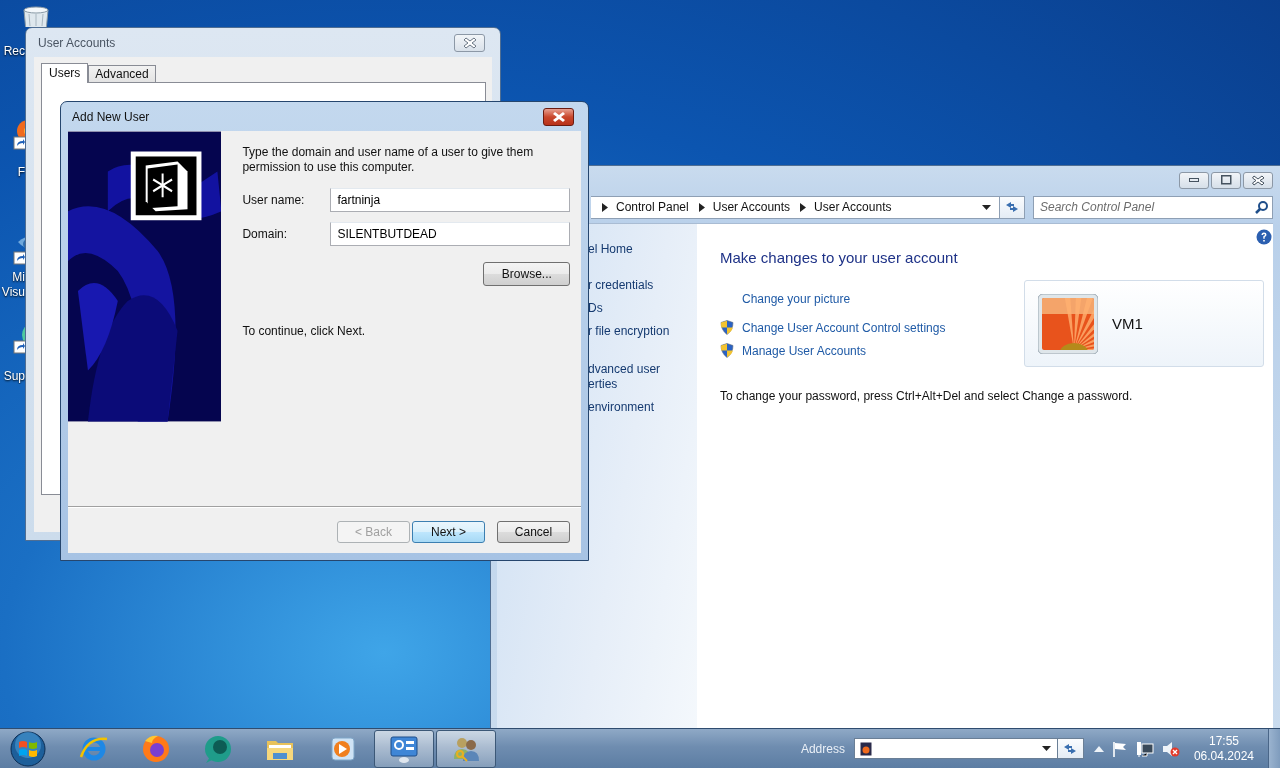 This screenshot has height=768, width=1280. What do you see at coordinates (12, 172) in the screenshot?
I see `desktop-icon-label: F` at bounding box center [12, 172].